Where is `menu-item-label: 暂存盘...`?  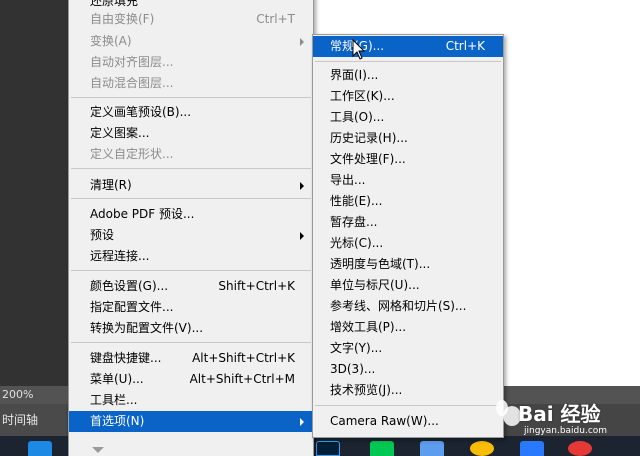
menu-item-label: 暂存盘... is located at coordinates (354, 222).